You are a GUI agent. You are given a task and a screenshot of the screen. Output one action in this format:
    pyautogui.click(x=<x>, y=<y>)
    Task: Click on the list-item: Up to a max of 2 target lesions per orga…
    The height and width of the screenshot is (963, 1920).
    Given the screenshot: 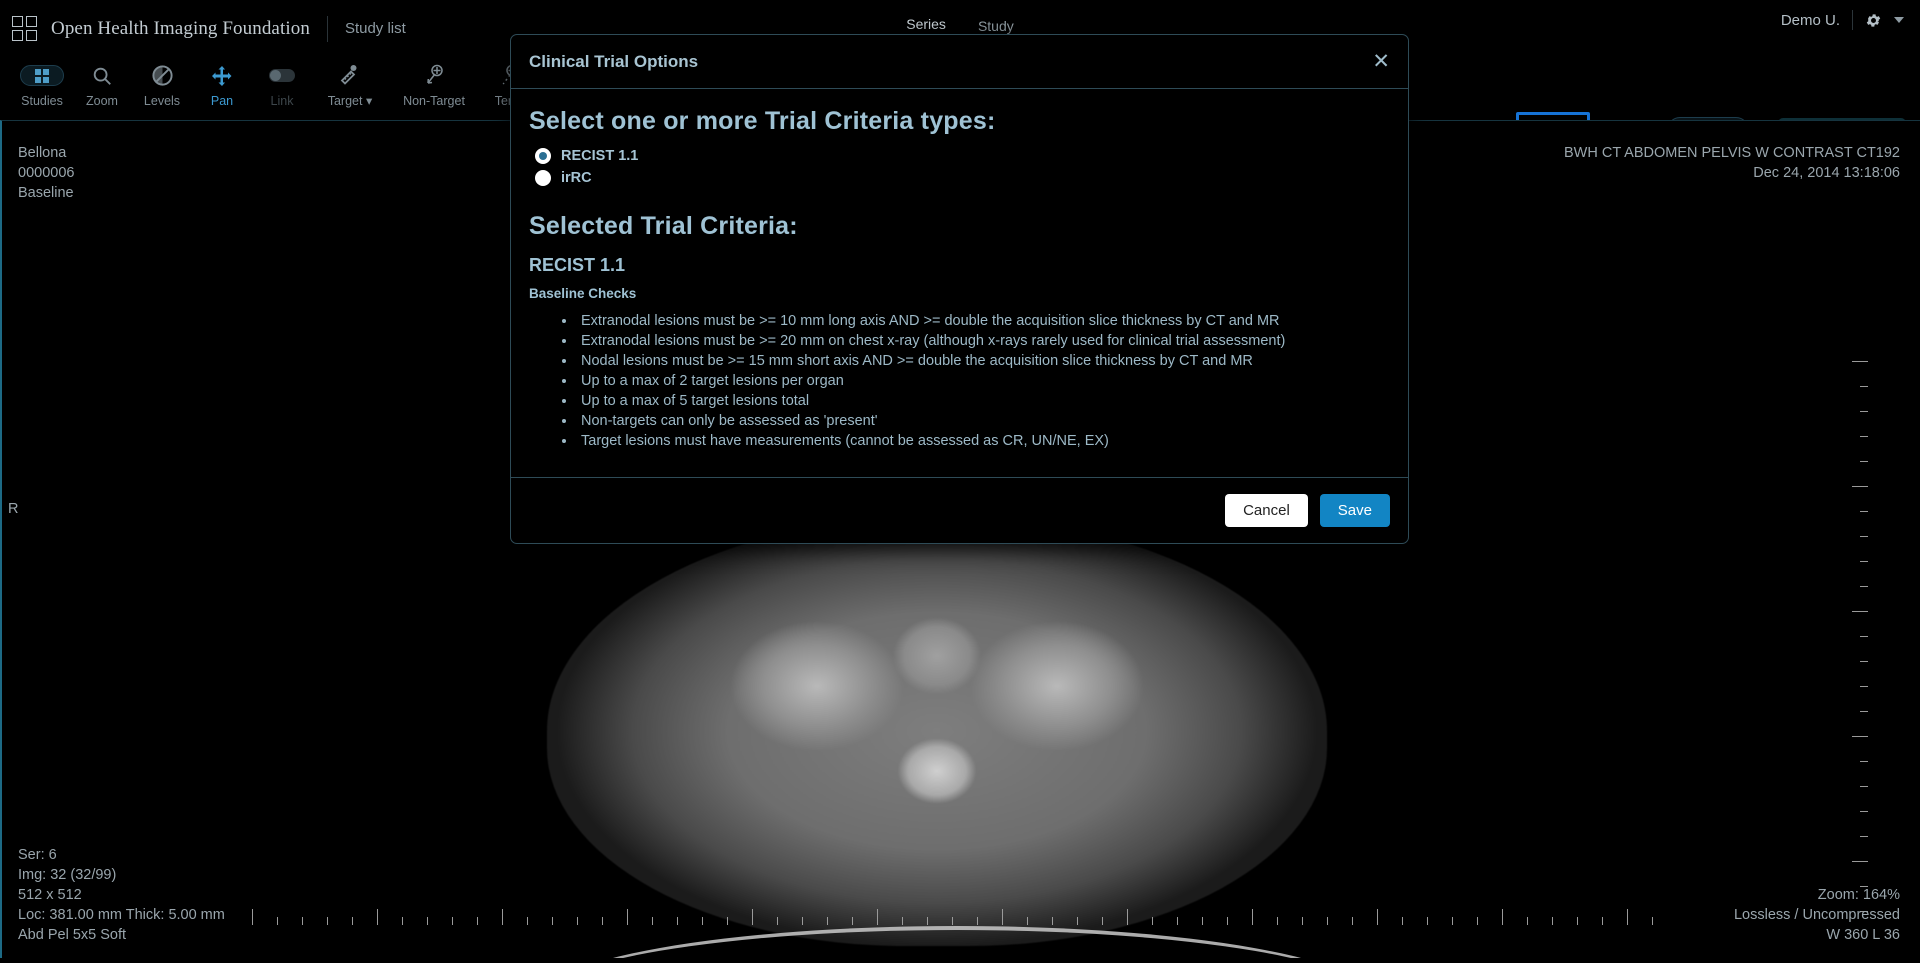 What is the action you would take?
    pyautogui.click(x=983, y=381)
    